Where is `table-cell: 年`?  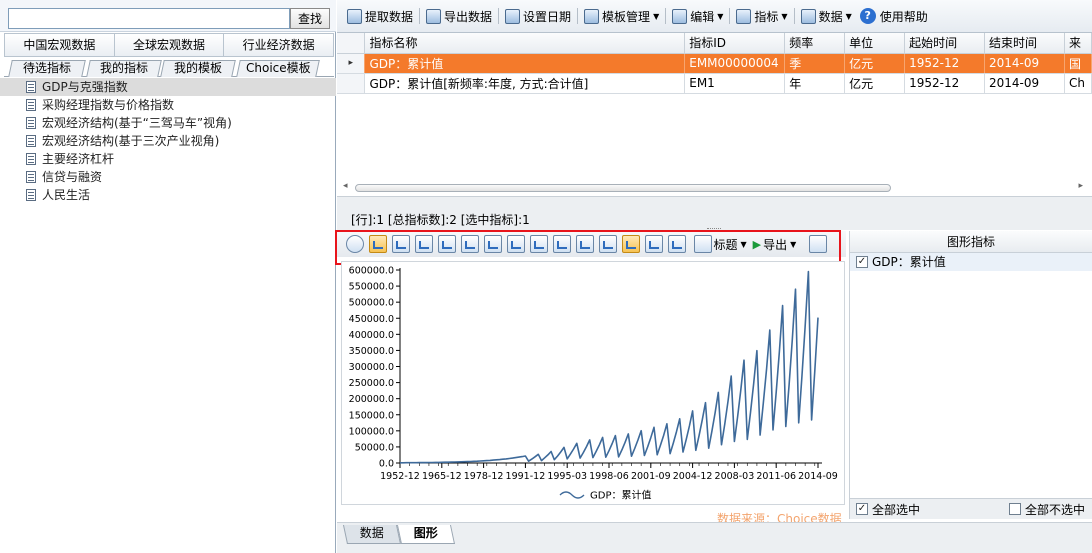
table-cell: 年 is located at coordinates (815, 83).